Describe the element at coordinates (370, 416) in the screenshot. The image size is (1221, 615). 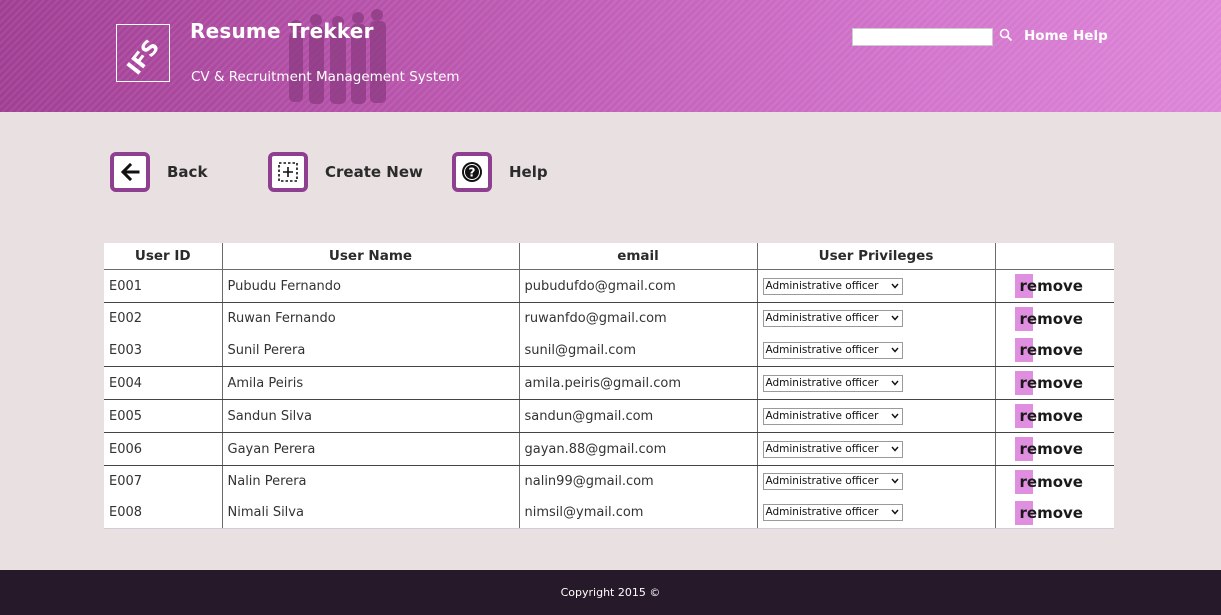
I see `user-name-cell: Sandun Silva` at that location.